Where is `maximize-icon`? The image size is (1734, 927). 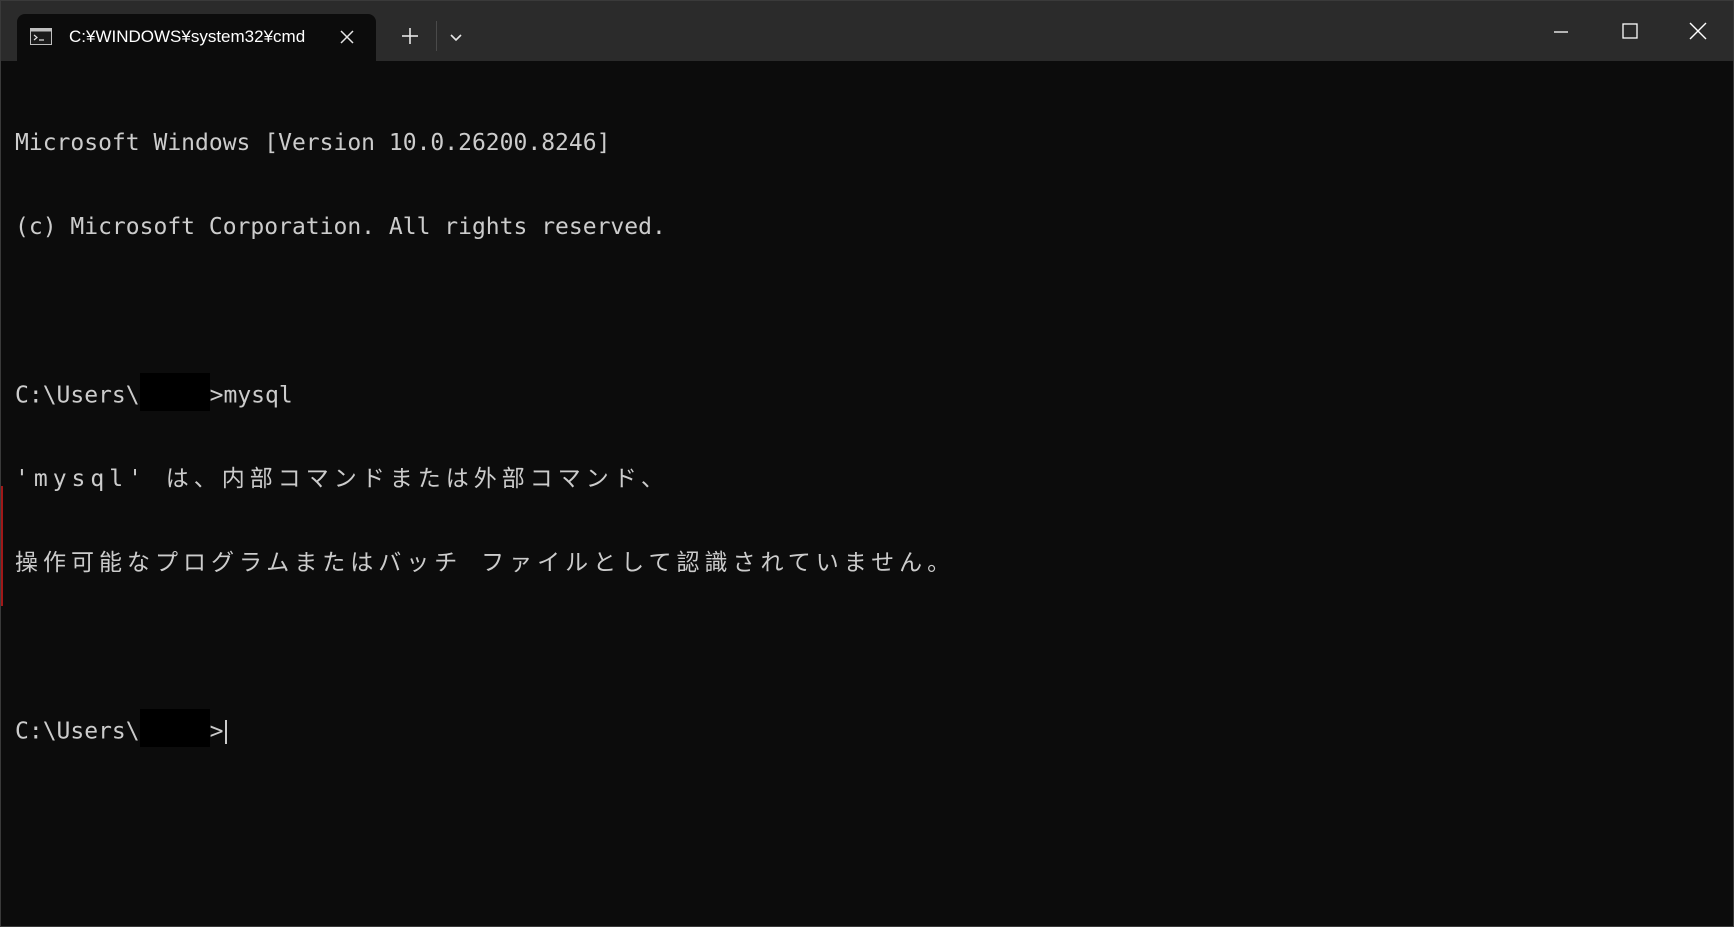 maximize-icon is located at coordinates (1629, 31).